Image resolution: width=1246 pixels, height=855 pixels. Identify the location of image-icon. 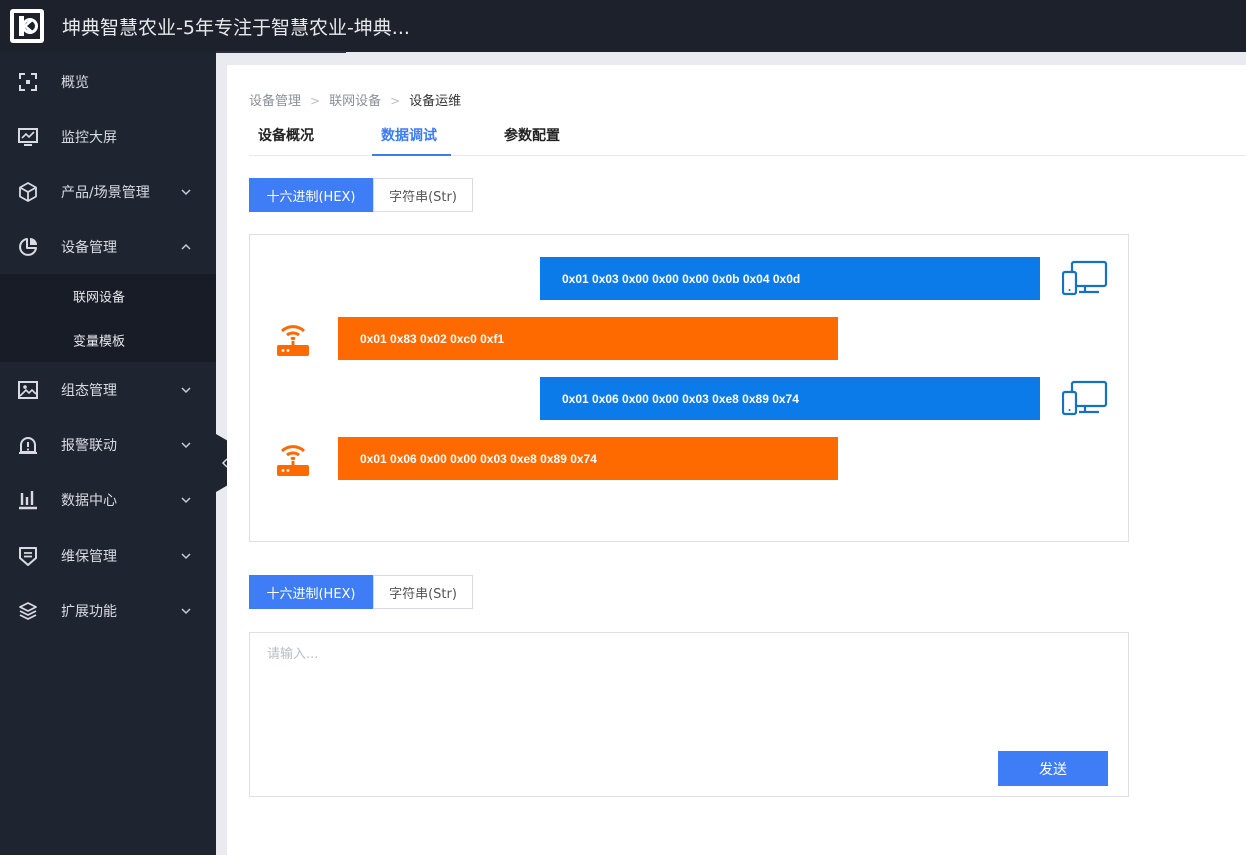
(28, 389).